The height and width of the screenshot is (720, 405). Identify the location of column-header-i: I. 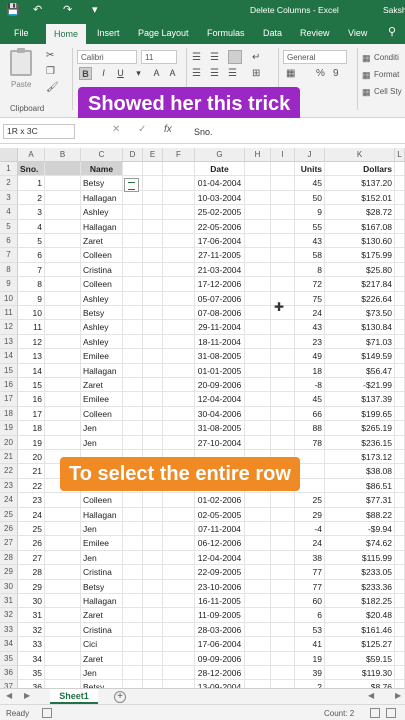
(283, 155).